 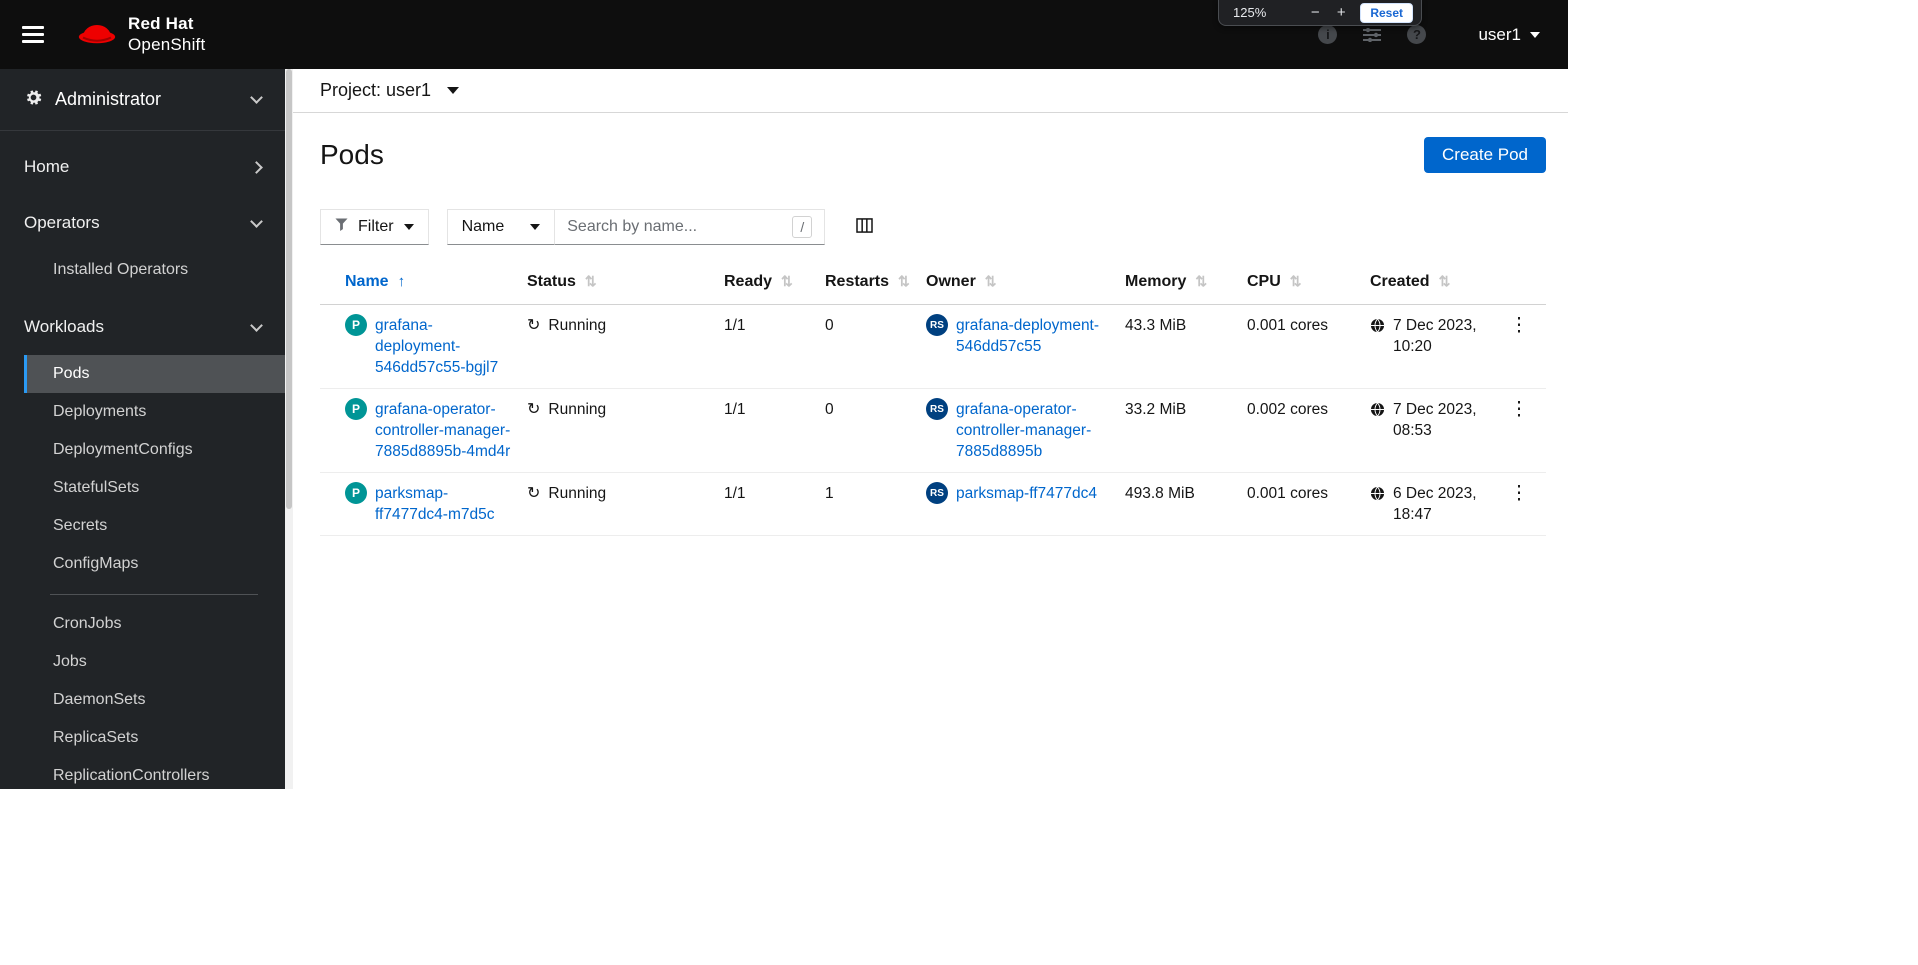 I want to click on replicaset-badge: RS, so click(x=937, y=493).